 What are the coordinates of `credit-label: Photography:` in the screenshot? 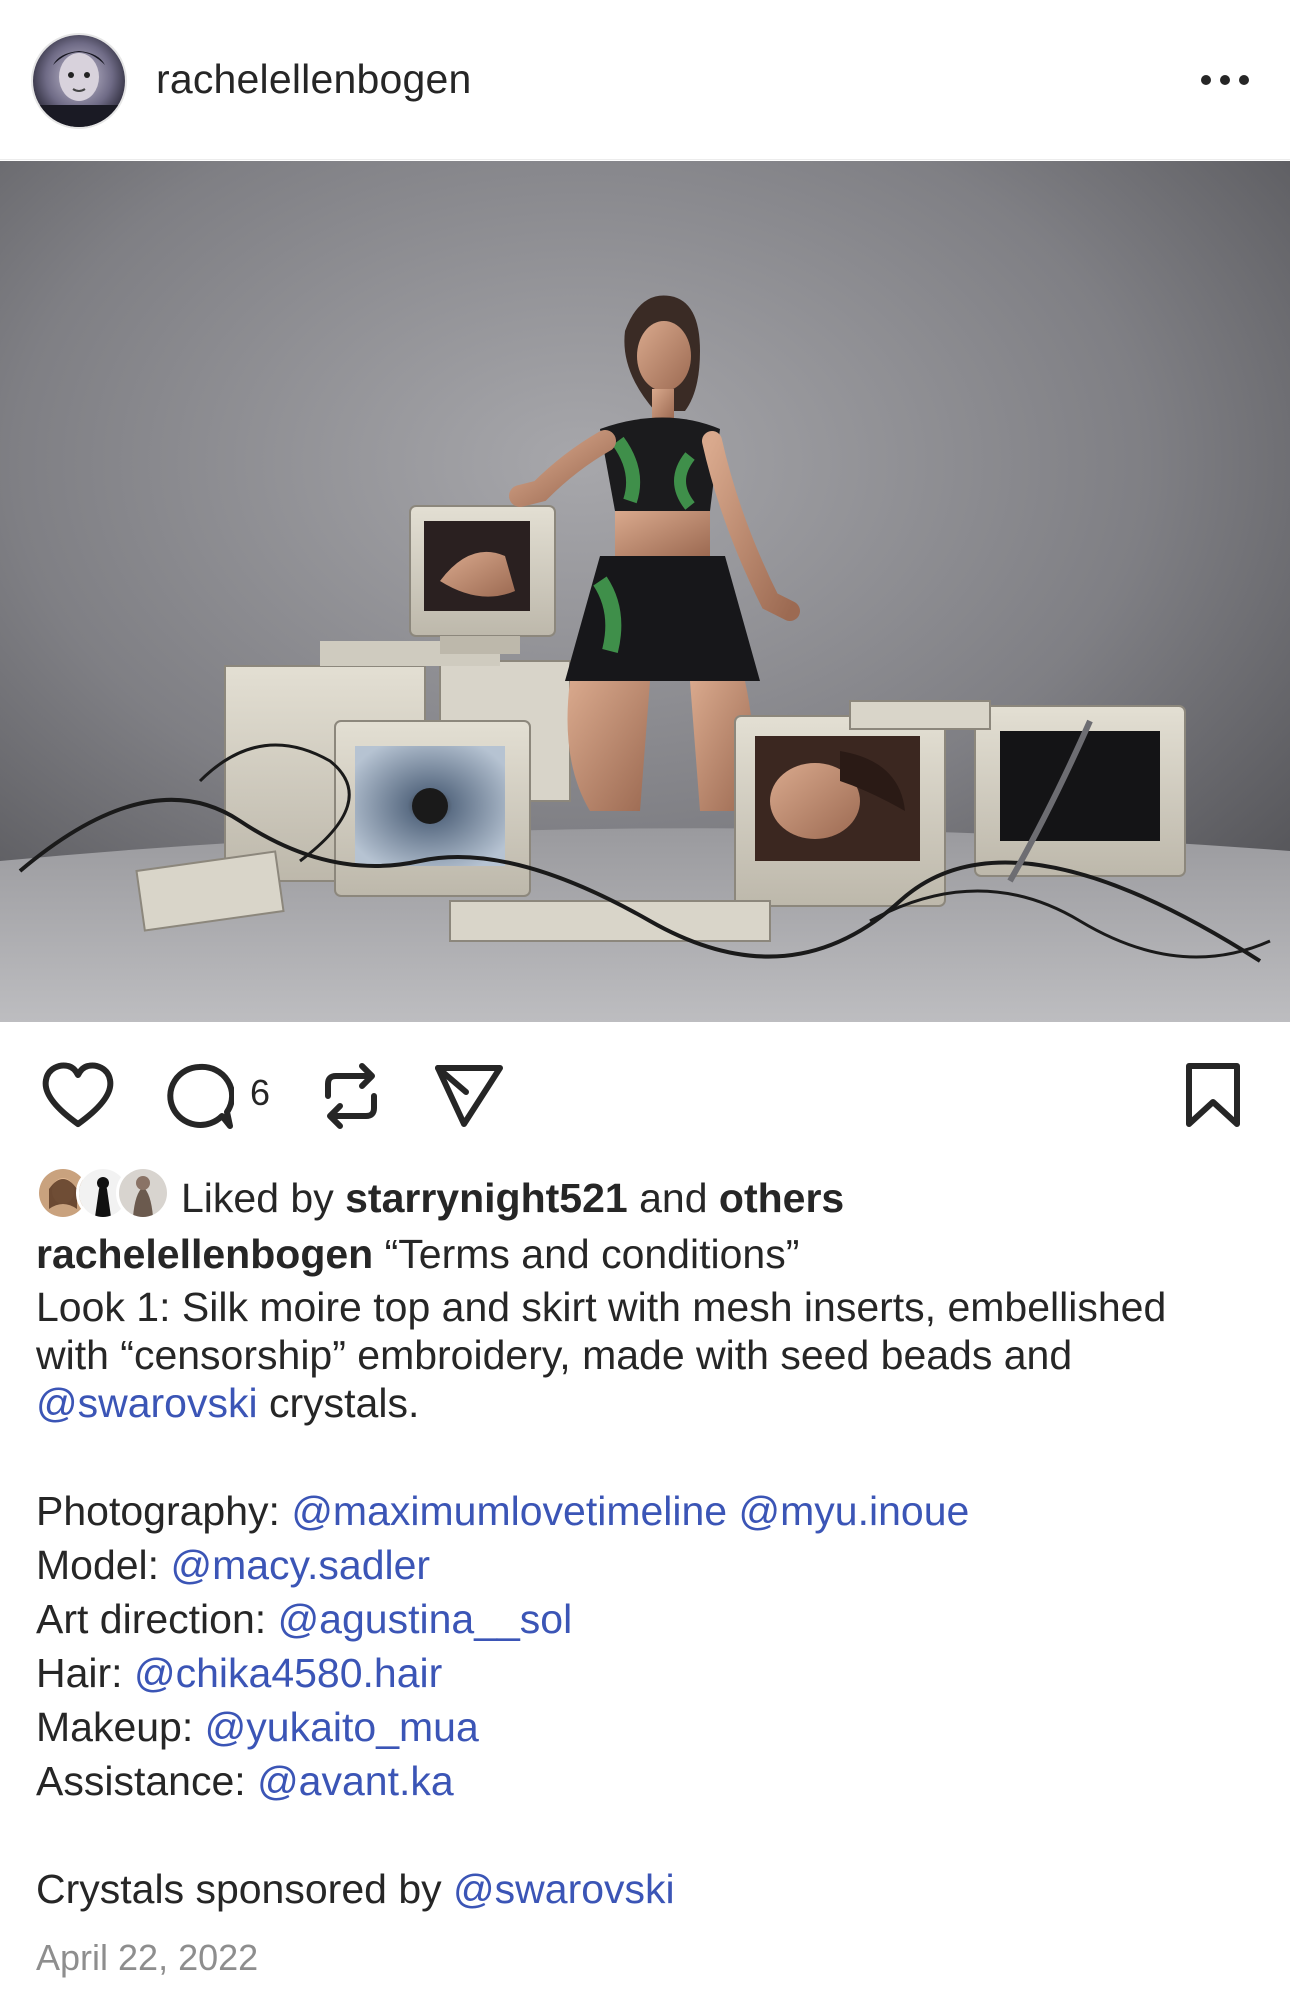 It's located at (158, 1511).